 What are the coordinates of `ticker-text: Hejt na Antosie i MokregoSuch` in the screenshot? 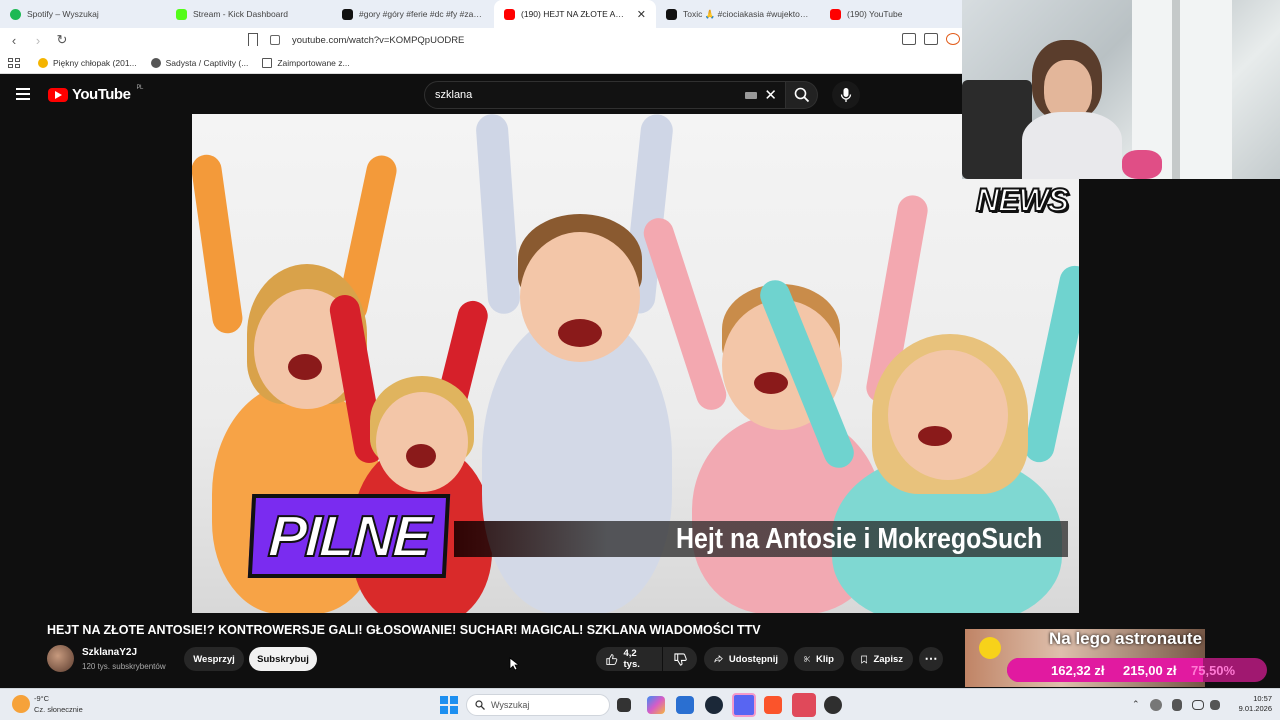 It's located at (859, 539).